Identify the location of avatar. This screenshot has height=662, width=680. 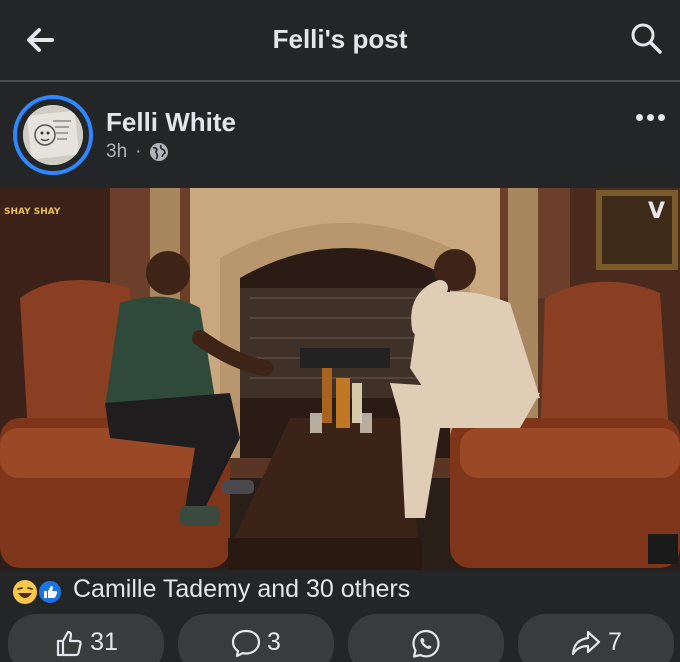
(53, 135).